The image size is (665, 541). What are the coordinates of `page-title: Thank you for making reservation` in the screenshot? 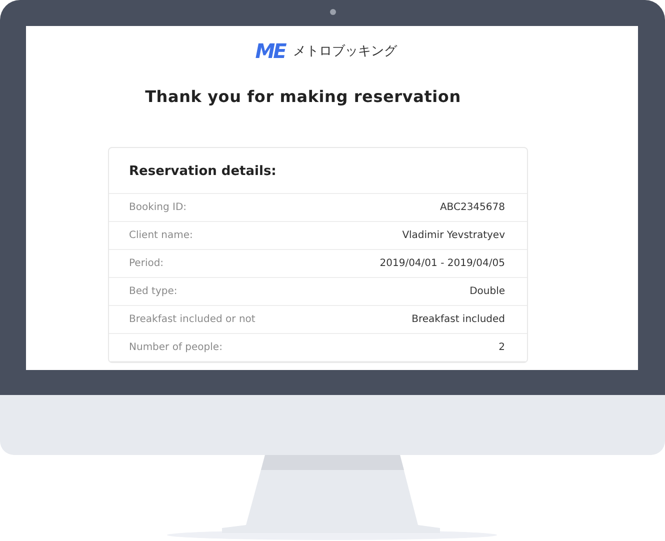 It's located at (303, 96).